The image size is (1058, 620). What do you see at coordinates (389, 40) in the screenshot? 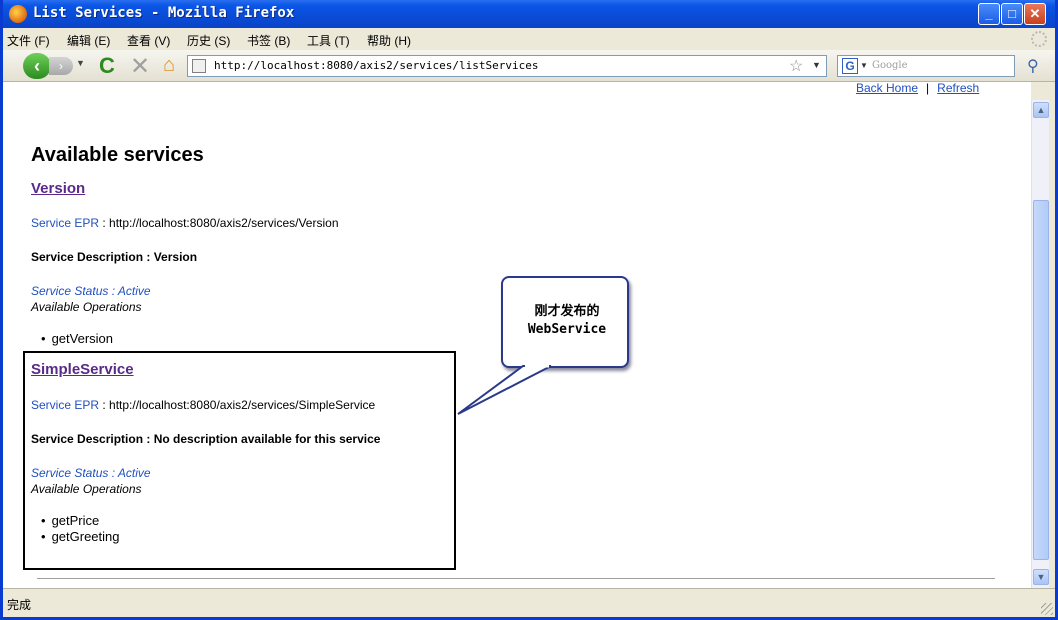
I see `menu-help: 帮助 (H)` at bounding box center [389, 40].